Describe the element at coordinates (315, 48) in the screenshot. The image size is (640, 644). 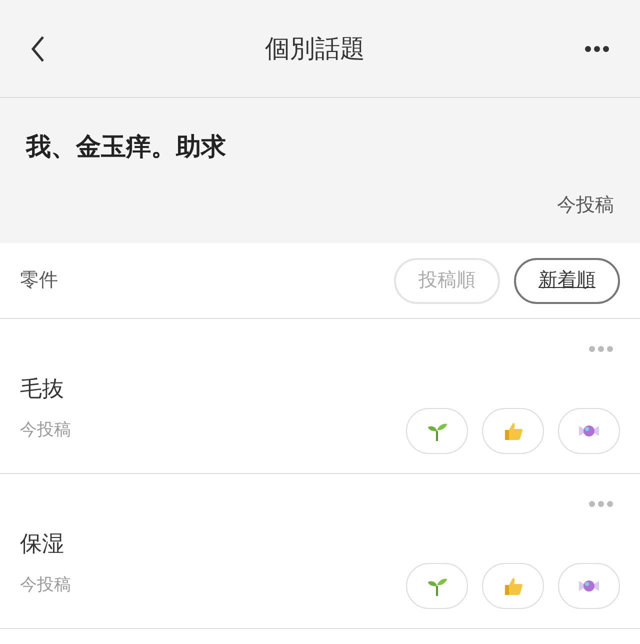
I see `page-title: 個別話題` at that location.